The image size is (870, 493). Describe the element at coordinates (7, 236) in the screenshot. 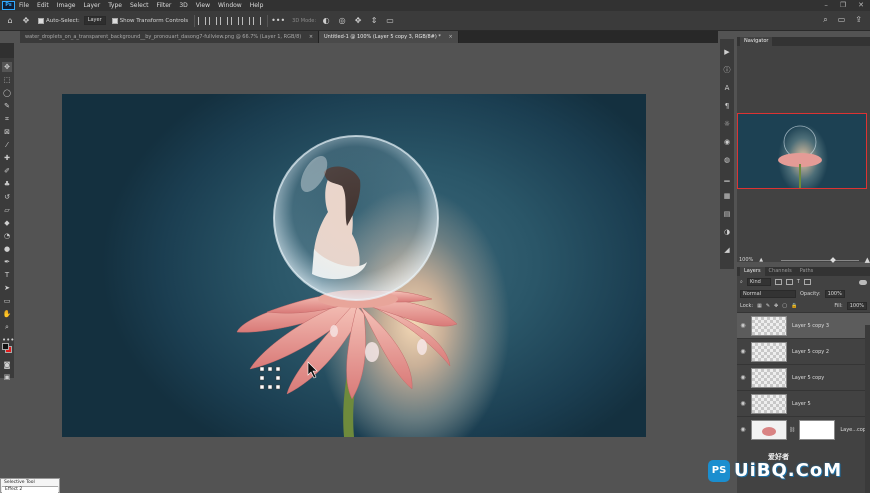

I see `blur-tool-icon: ◔` at that location.